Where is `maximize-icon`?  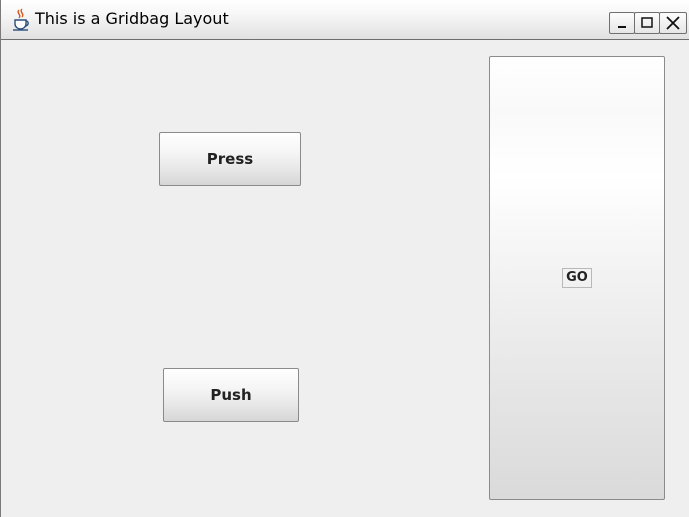
maximize-icon is located at coordinates (647, 22).